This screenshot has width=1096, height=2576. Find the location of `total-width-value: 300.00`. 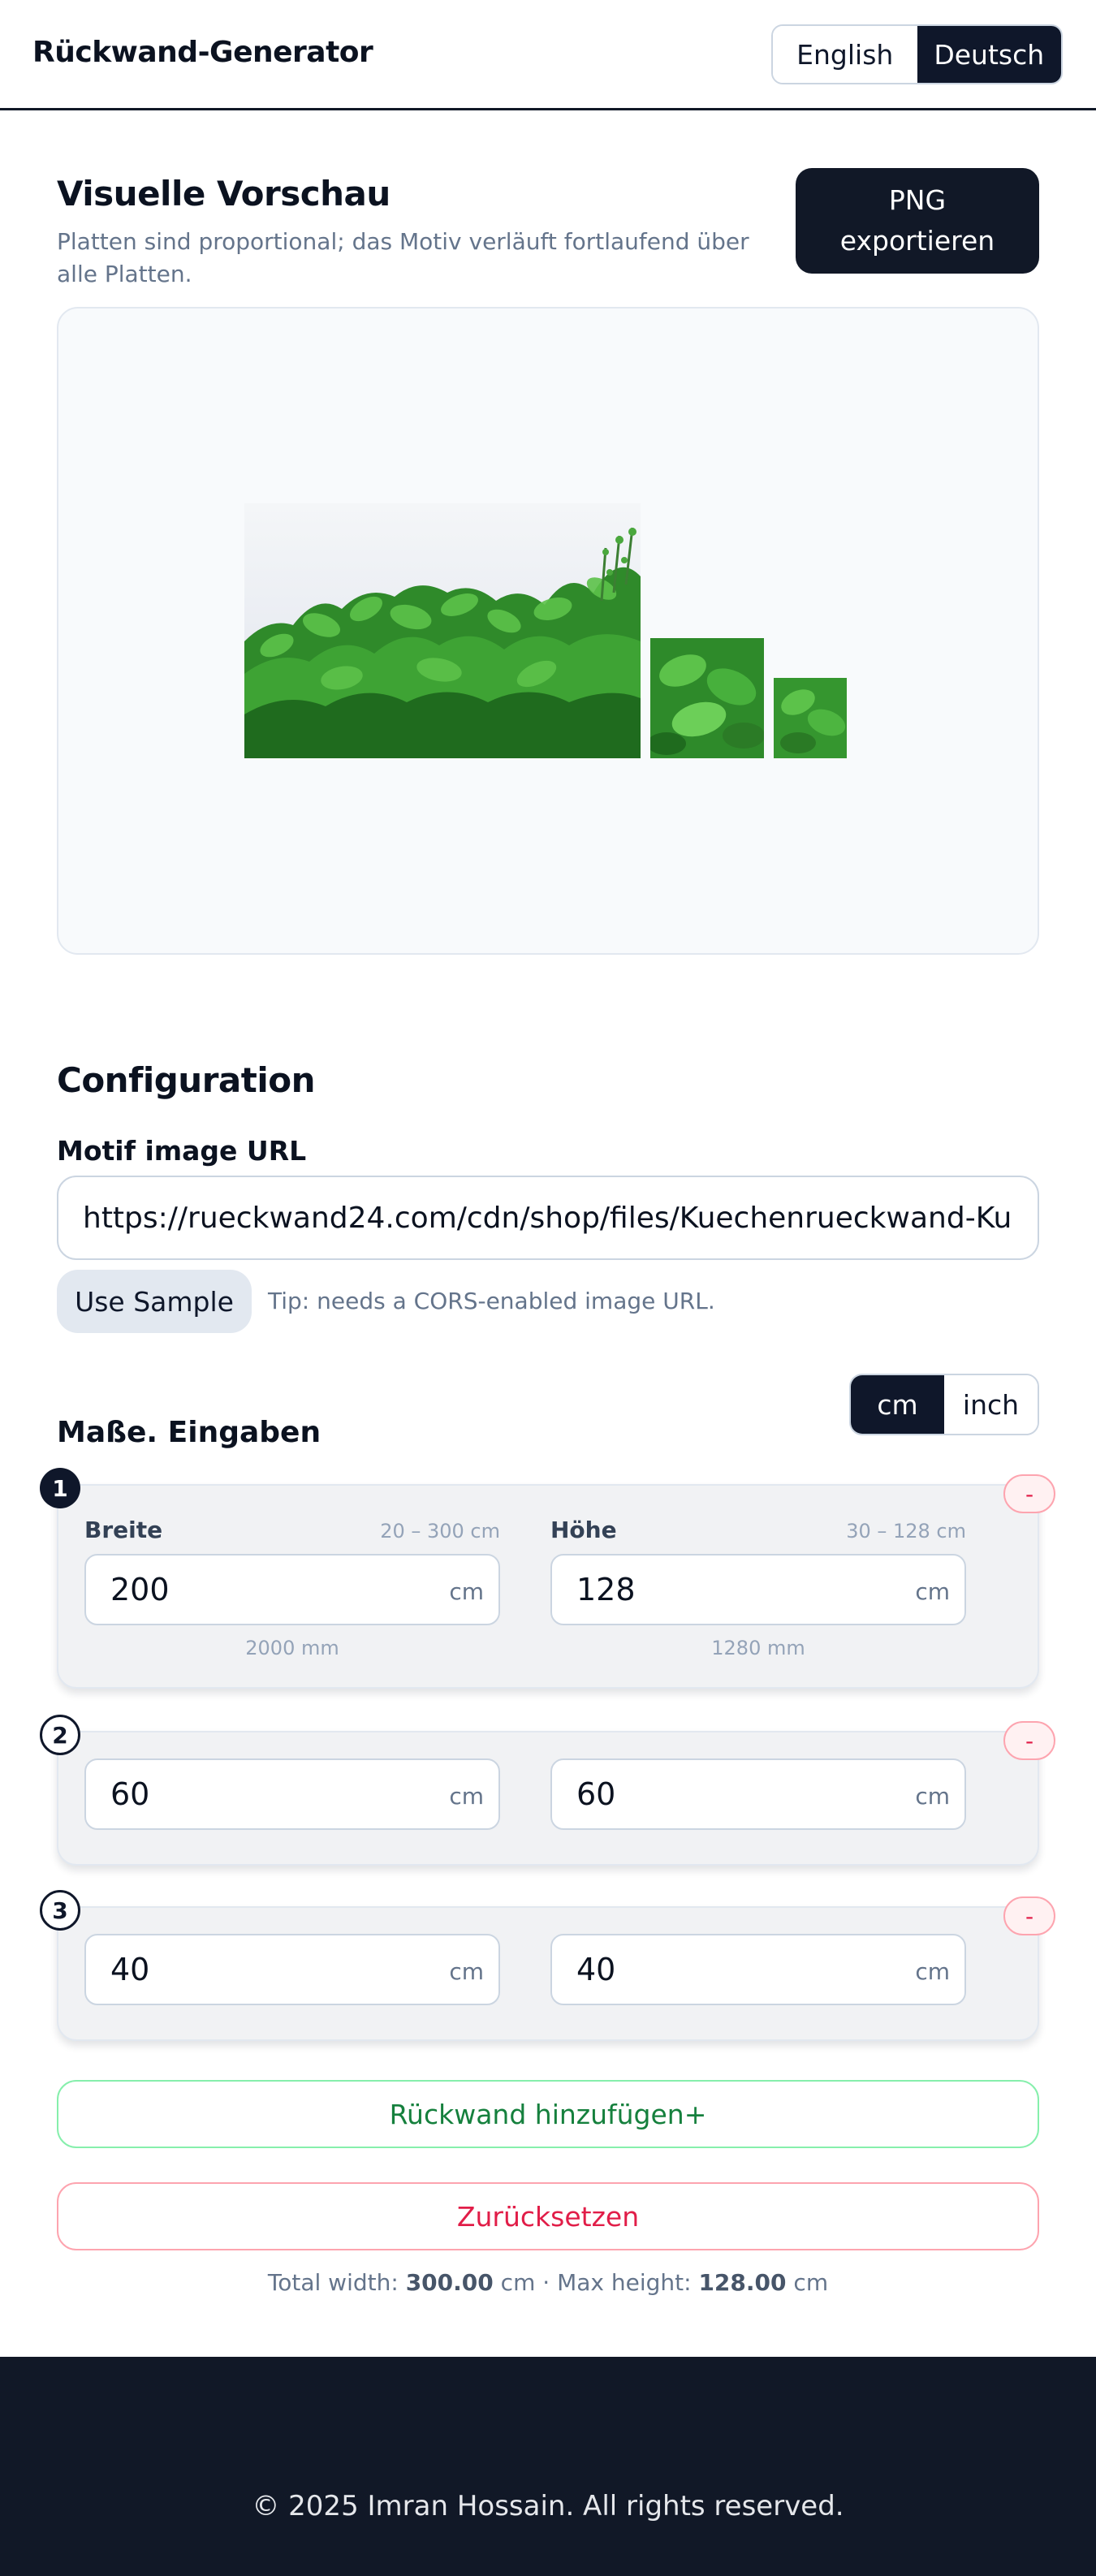

total-width-value: 300.00 is located at coordinates (449, 2282).